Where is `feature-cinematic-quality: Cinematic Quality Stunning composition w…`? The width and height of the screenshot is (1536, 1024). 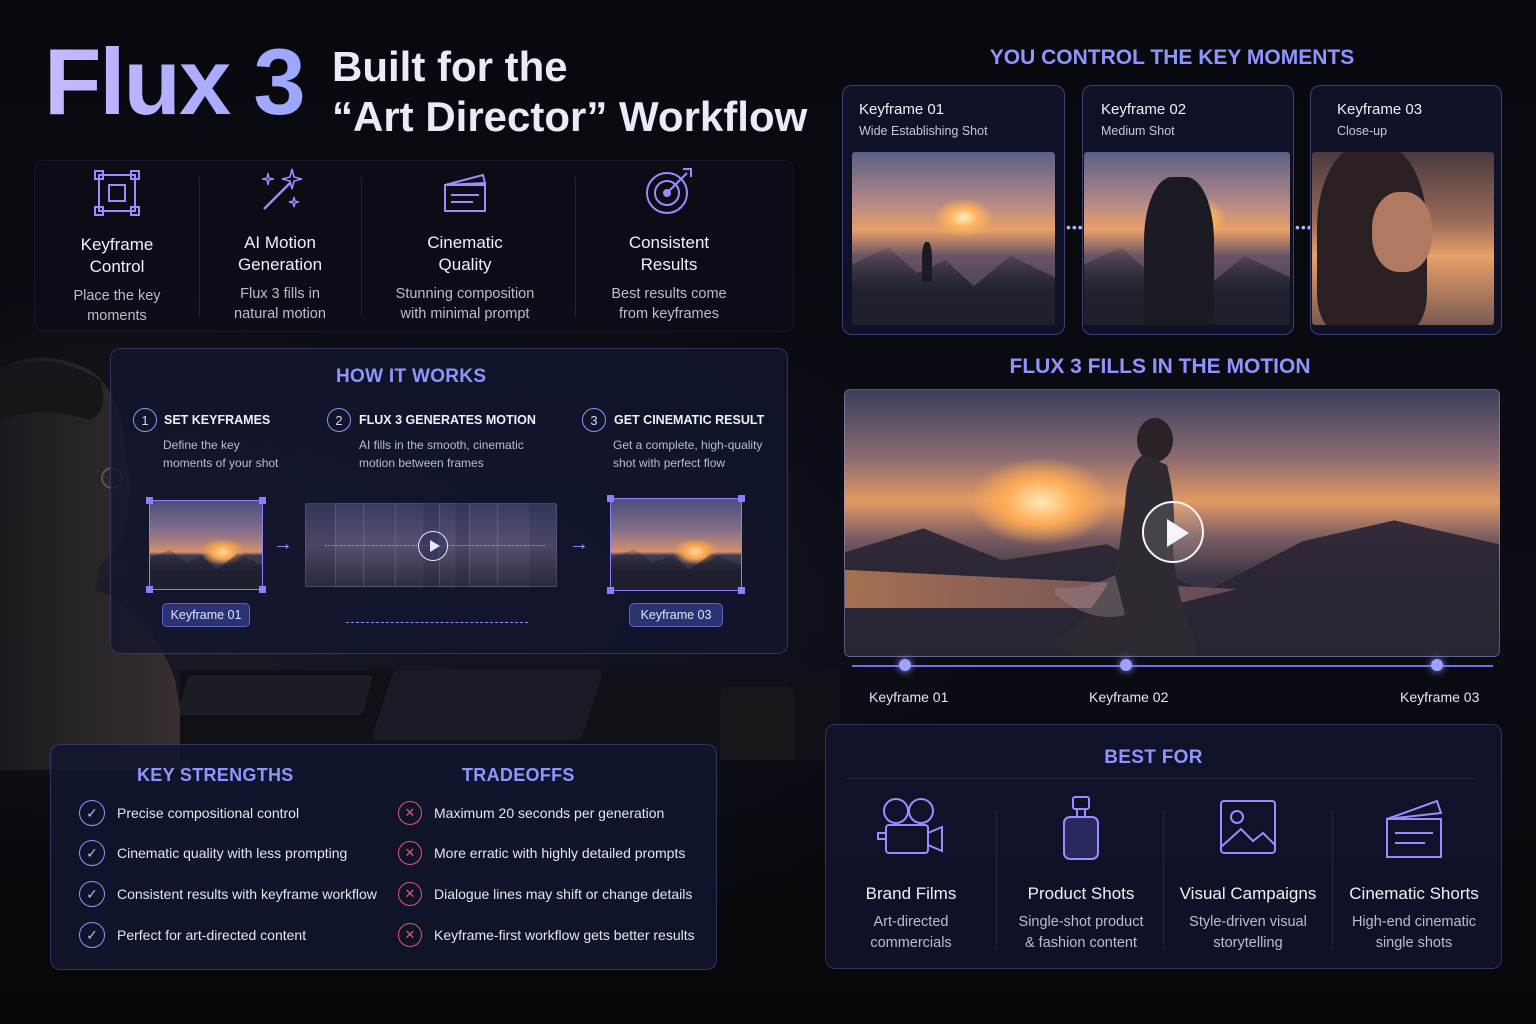 feature-cinematic-quality: Cinematic Quality Stunning composition w… is located at coordinates (465, 247).